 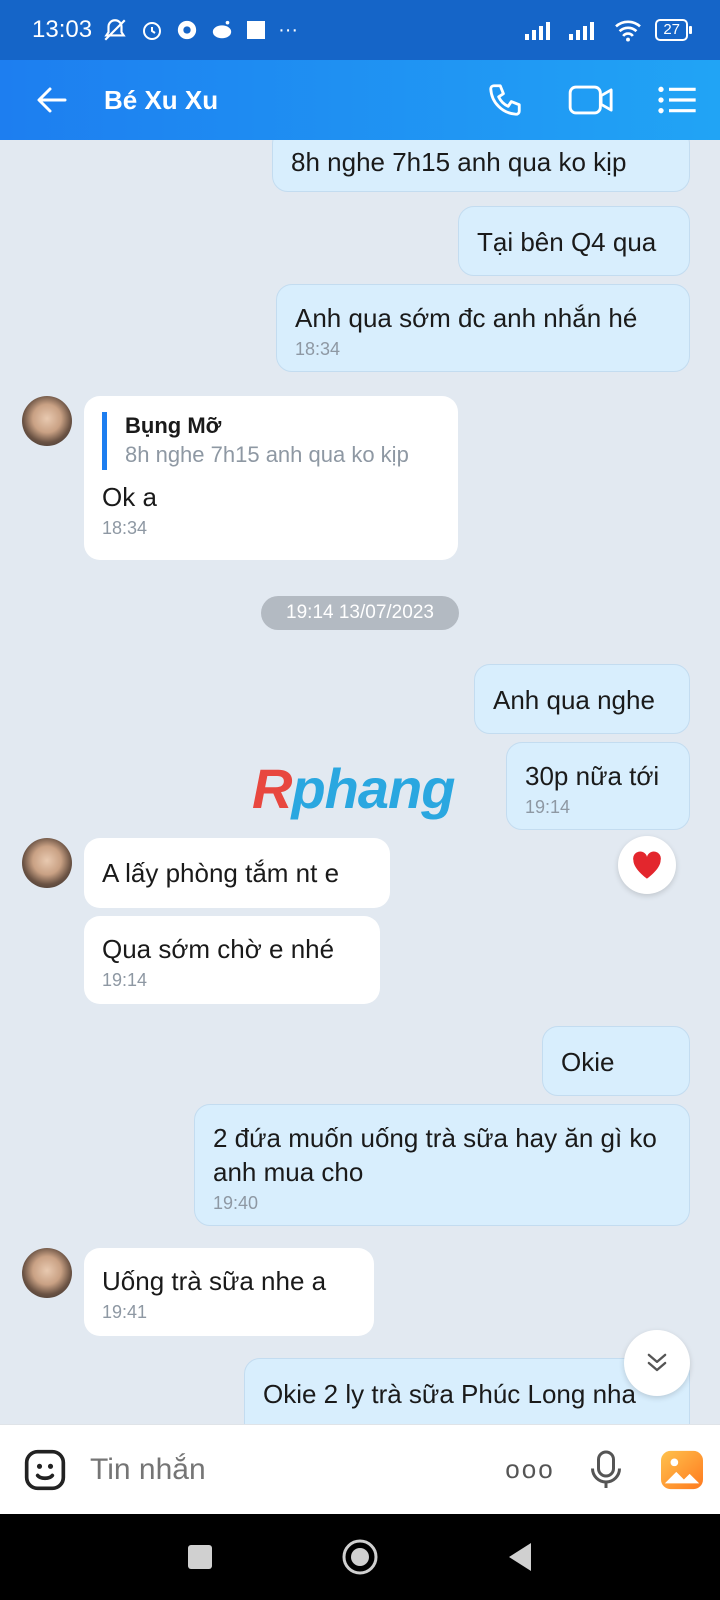 I want to click on video-call-button, so click(x=591, y=100).